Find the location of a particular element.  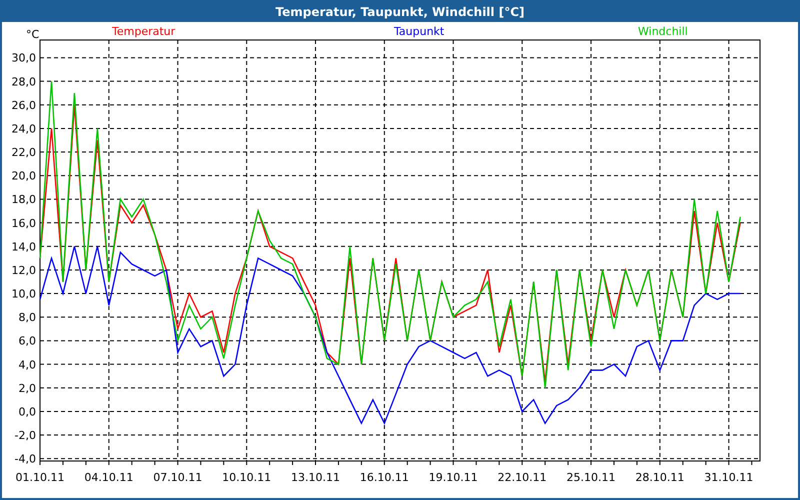

y-tick-label: 12,0 is located at coordinates (24, 270).